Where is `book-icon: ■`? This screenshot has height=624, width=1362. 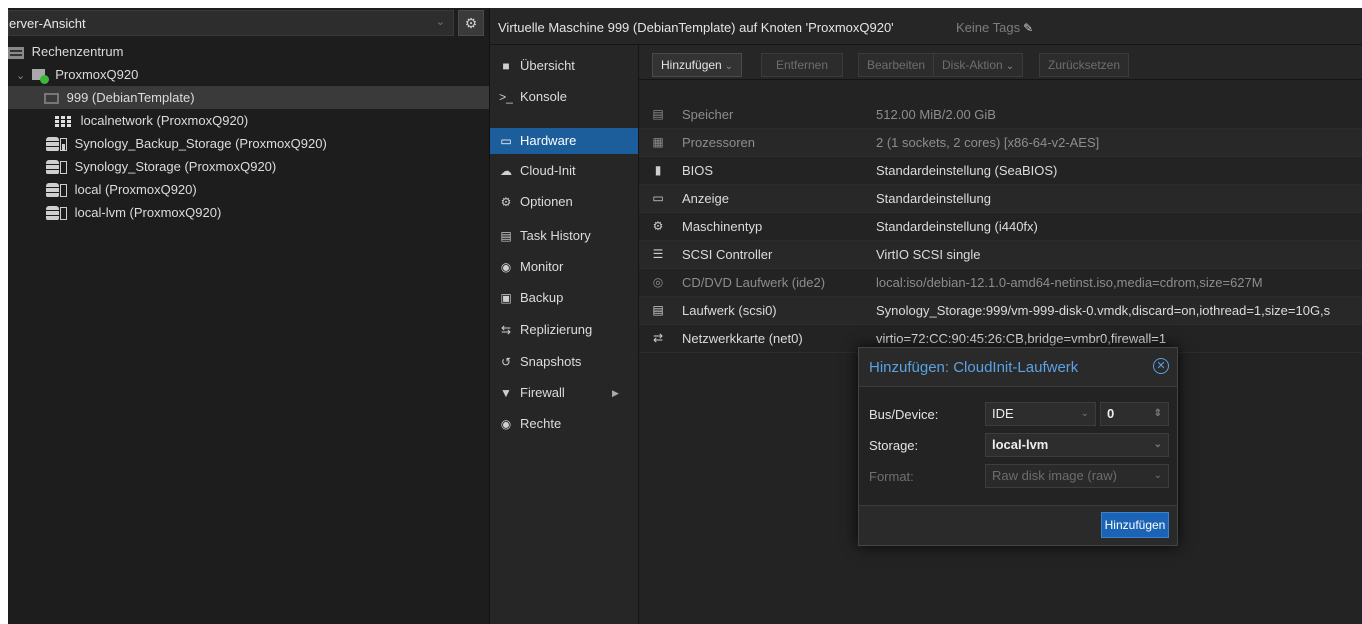
book-icon: ■ is located at coordinates (506, 66).